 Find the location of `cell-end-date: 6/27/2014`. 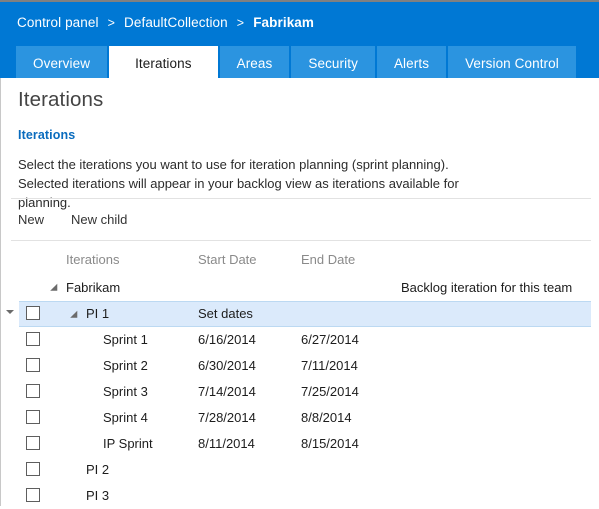

cell-end-date: 6/27/2014 is located at coordinates (330, 339).